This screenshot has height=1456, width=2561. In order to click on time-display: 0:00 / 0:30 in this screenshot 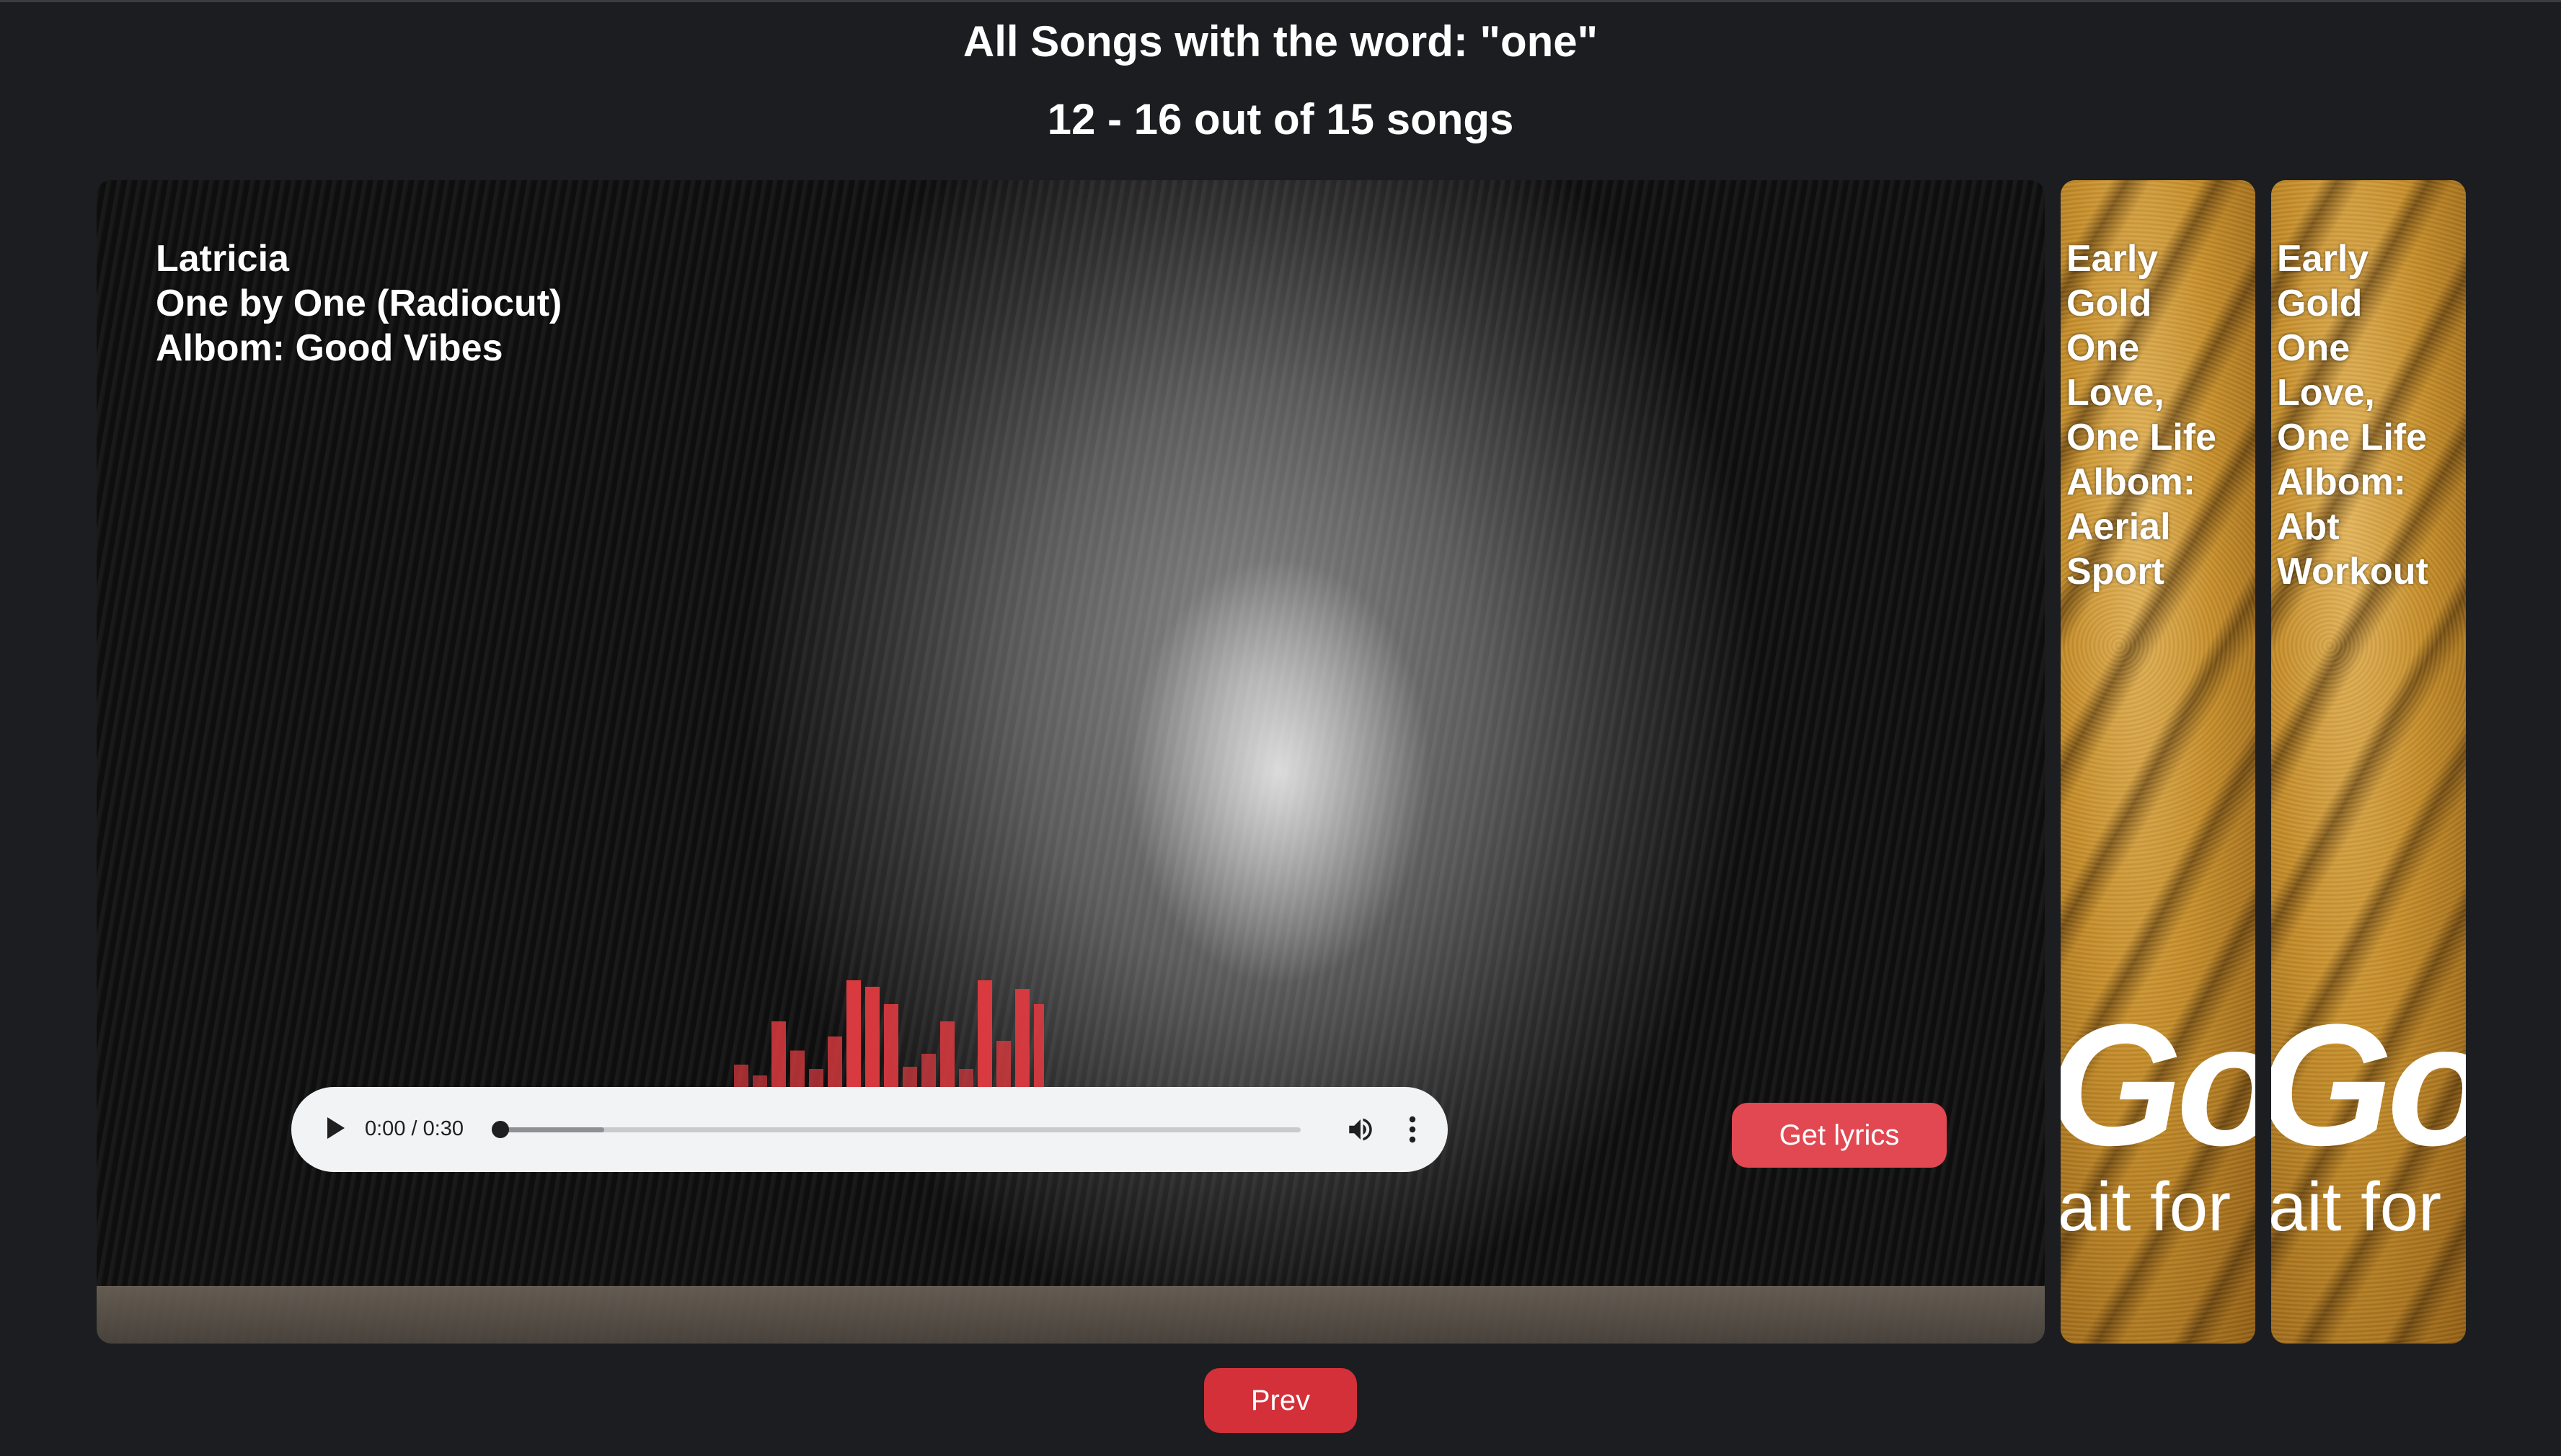, I will do `click(414, 1128)`.